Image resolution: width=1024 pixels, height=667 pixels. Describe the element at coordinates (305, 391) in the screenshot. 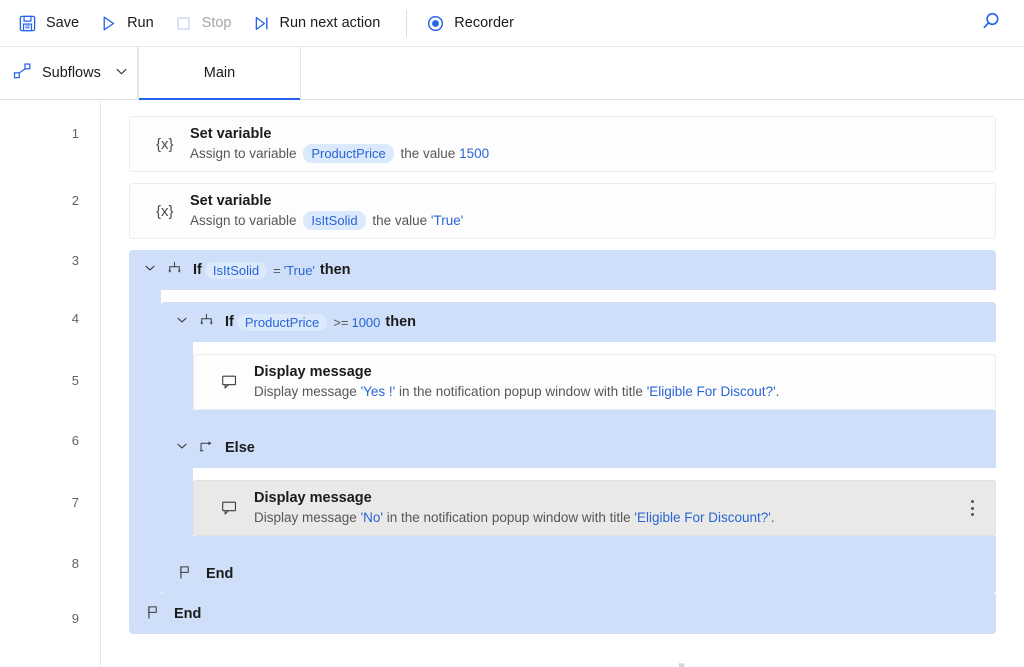

I see `desc-prefix: Display message` at that location.